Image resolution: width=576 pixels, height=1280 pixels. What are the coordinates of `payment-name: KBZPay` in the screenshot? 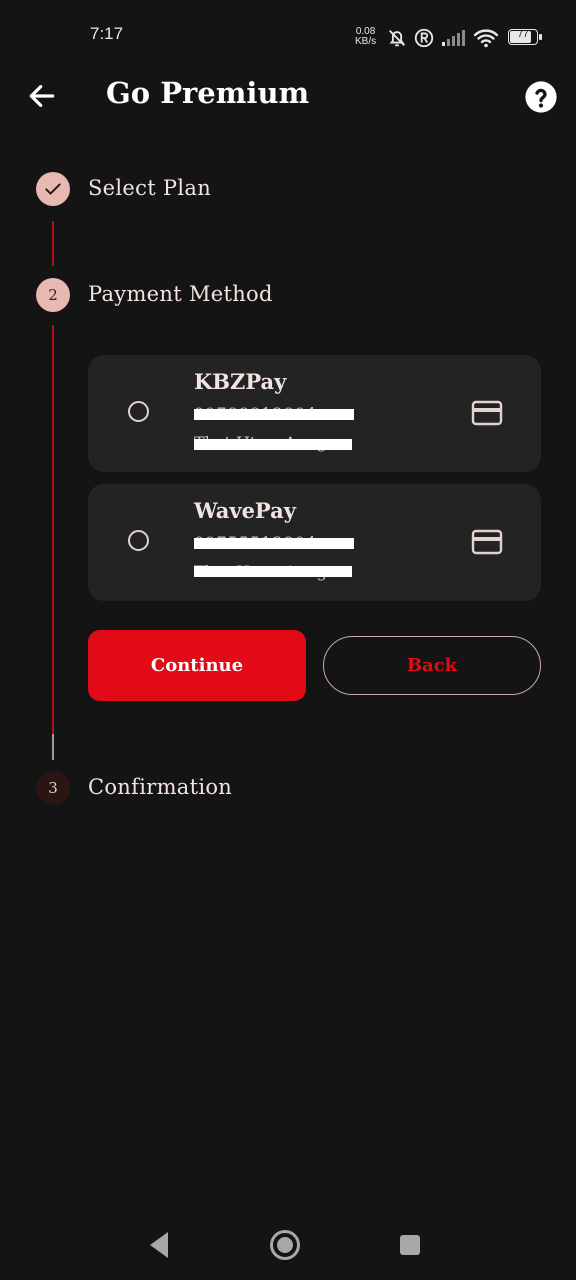 It's located at (240, 381).